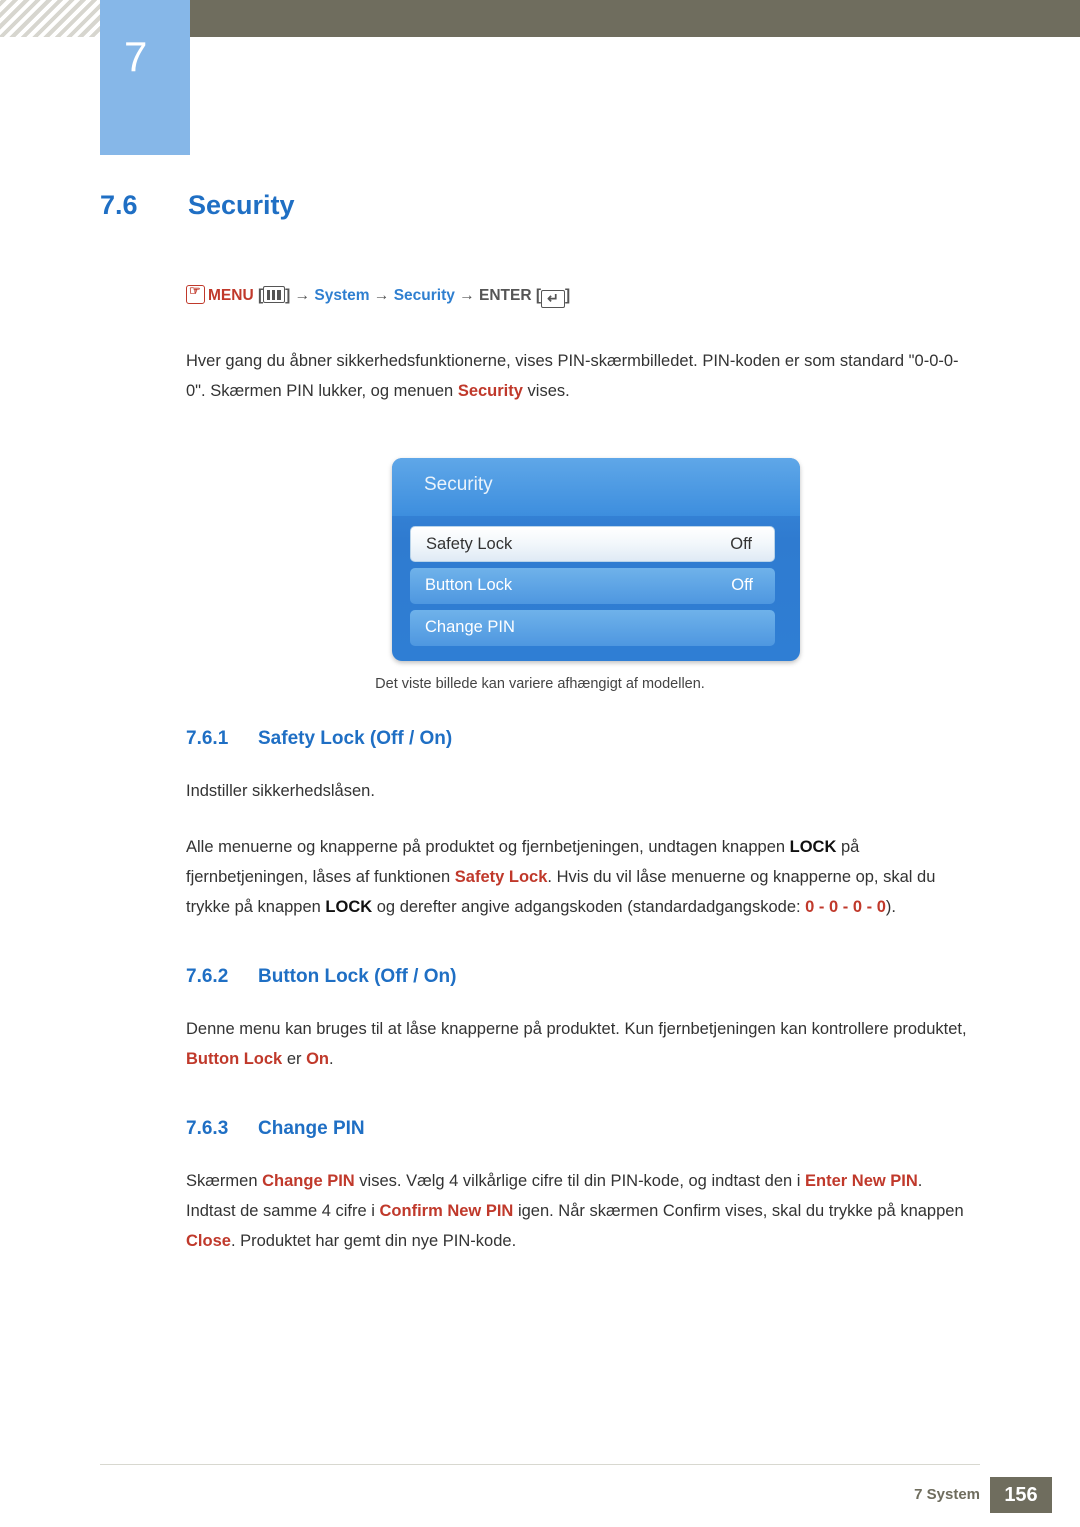 The image size is (1080, 1527). What do you see at coordinates (546, 391) in the screenshot?
I see `intro-line-2c: vises.` at bounding box center [546, 391].